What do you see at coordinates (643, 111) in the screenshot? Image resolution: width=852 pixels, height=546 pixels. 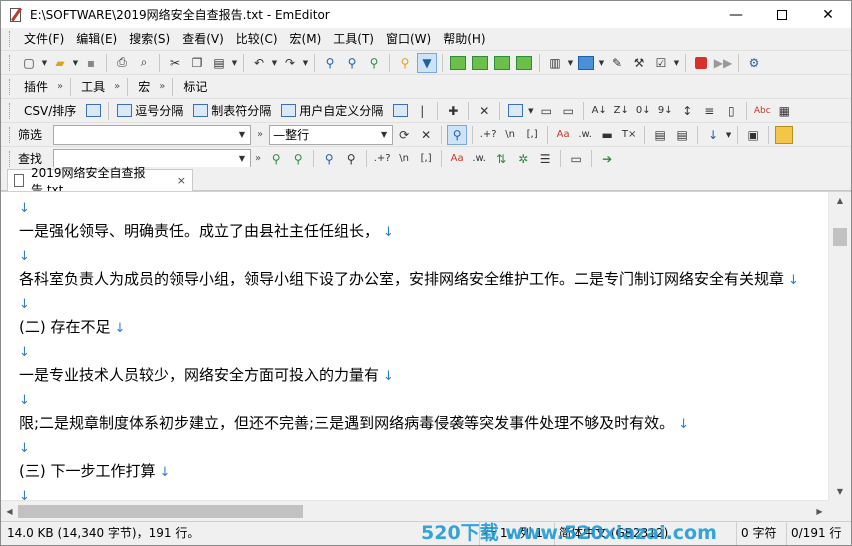 I see `sort-numeric-ascending-icon: 0↓` at bounding box center [643, 111].